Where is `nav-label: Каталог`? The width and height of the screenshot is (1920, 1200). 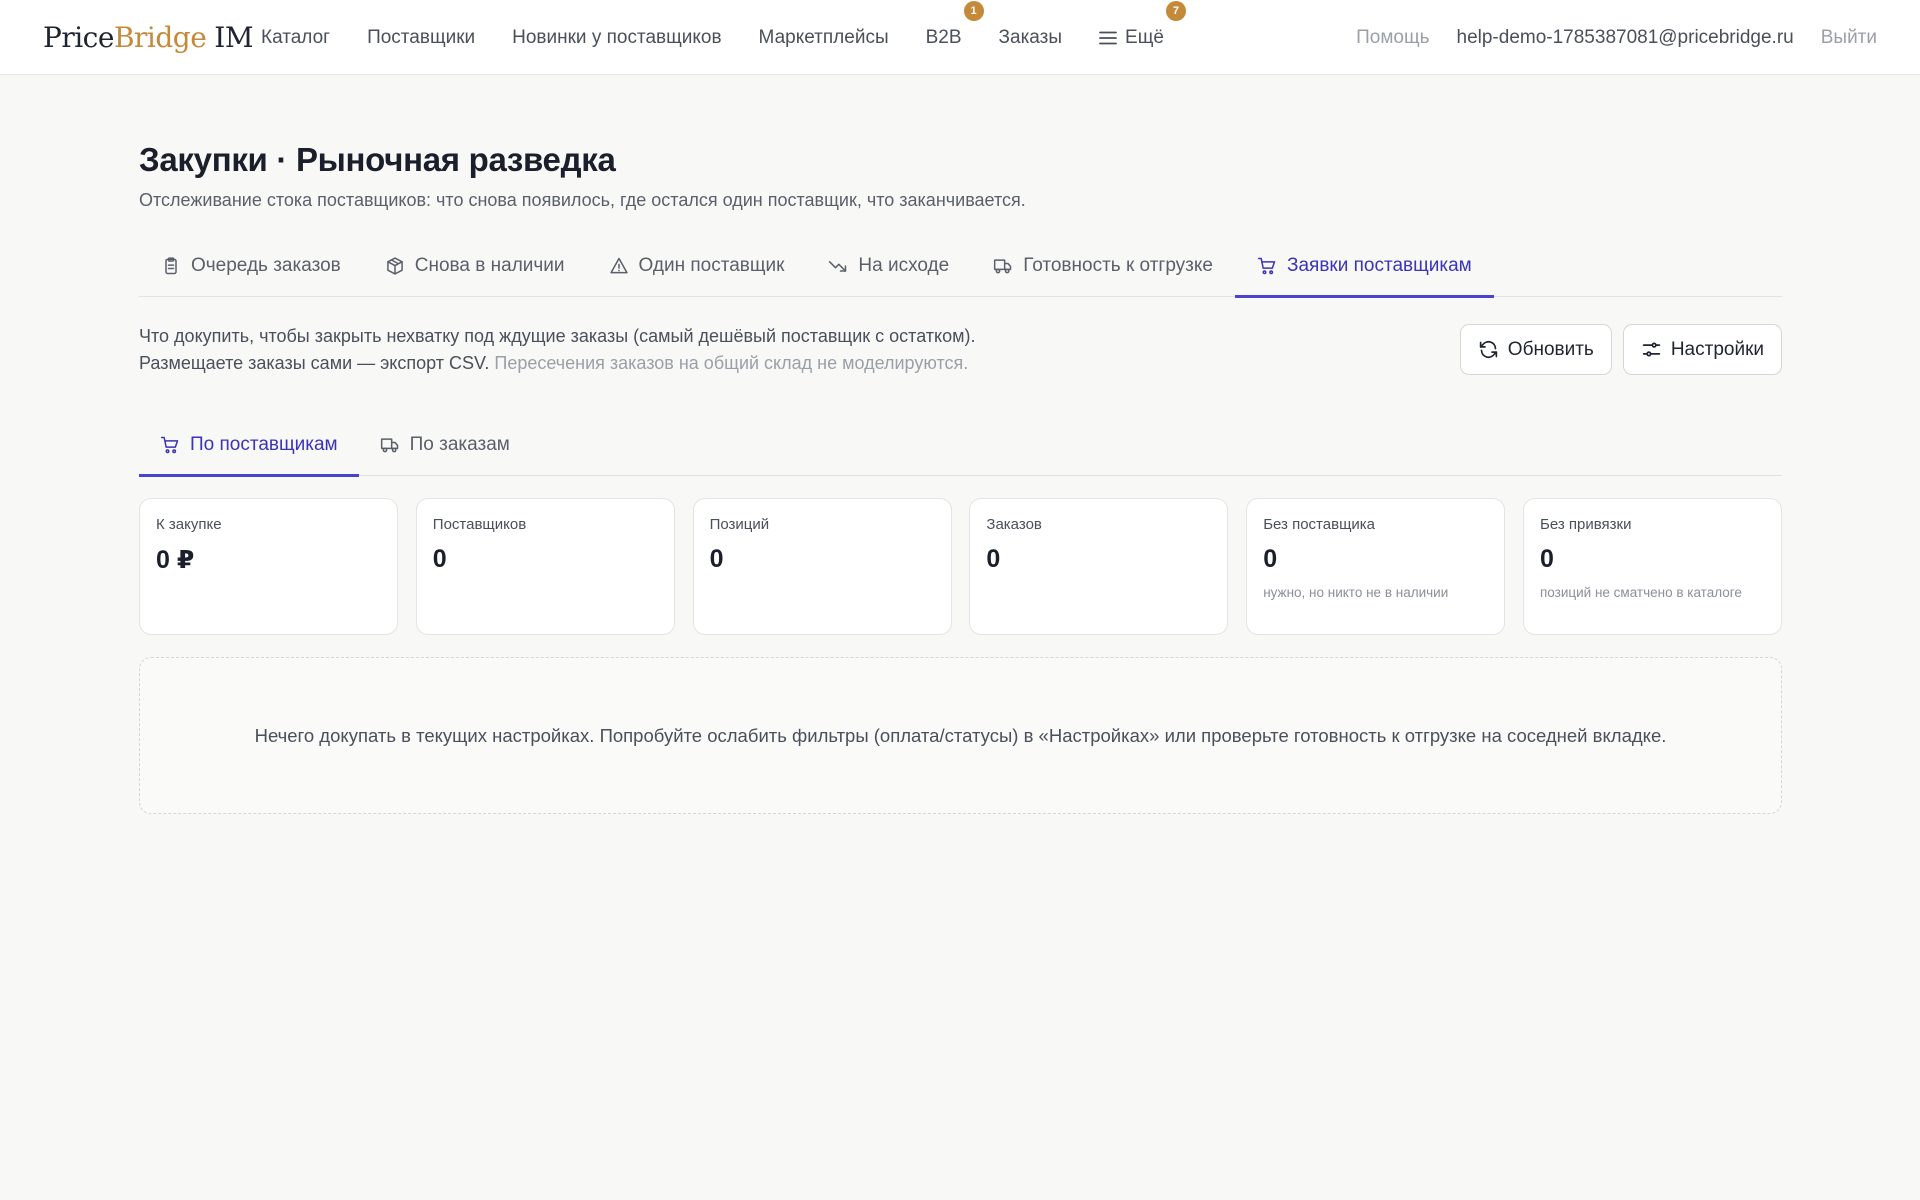
nav-label: Каталог is located at coordinates (296, 37).